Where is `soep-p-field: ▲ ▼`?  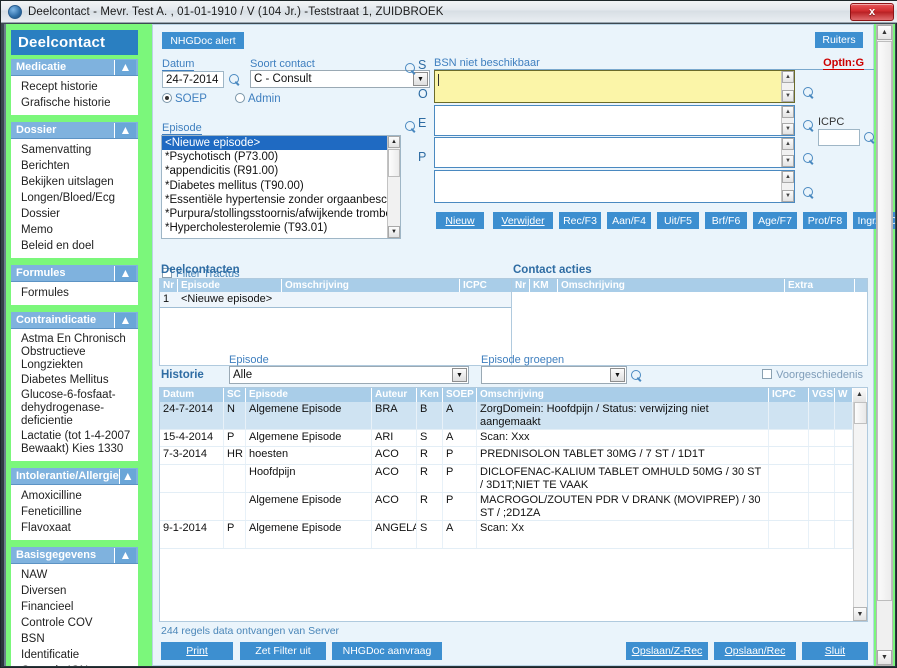
soep-p-field: ▲ ▼ is located at coordinates (614, 186).